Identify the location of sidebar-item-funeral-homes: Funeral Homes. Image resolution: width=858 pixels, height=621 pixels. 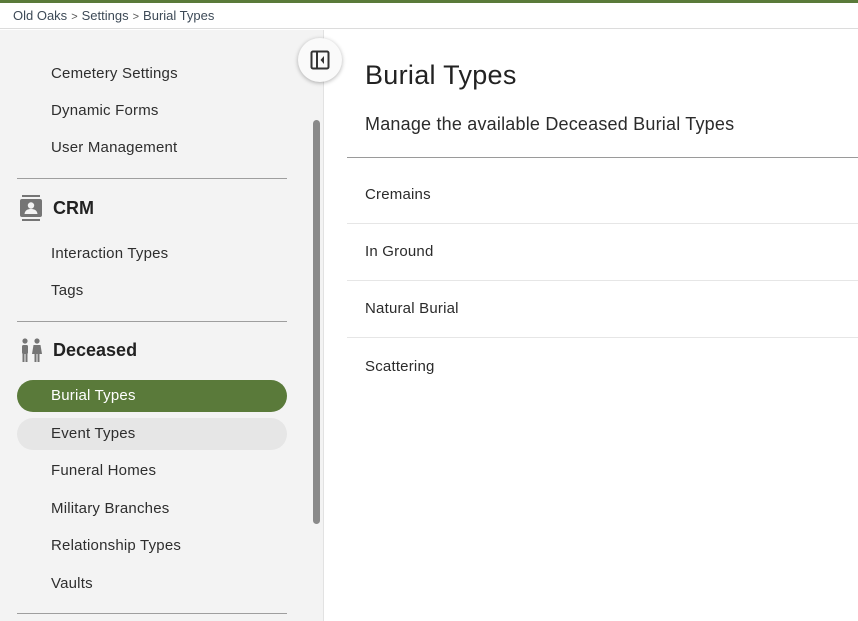
(152, 471).